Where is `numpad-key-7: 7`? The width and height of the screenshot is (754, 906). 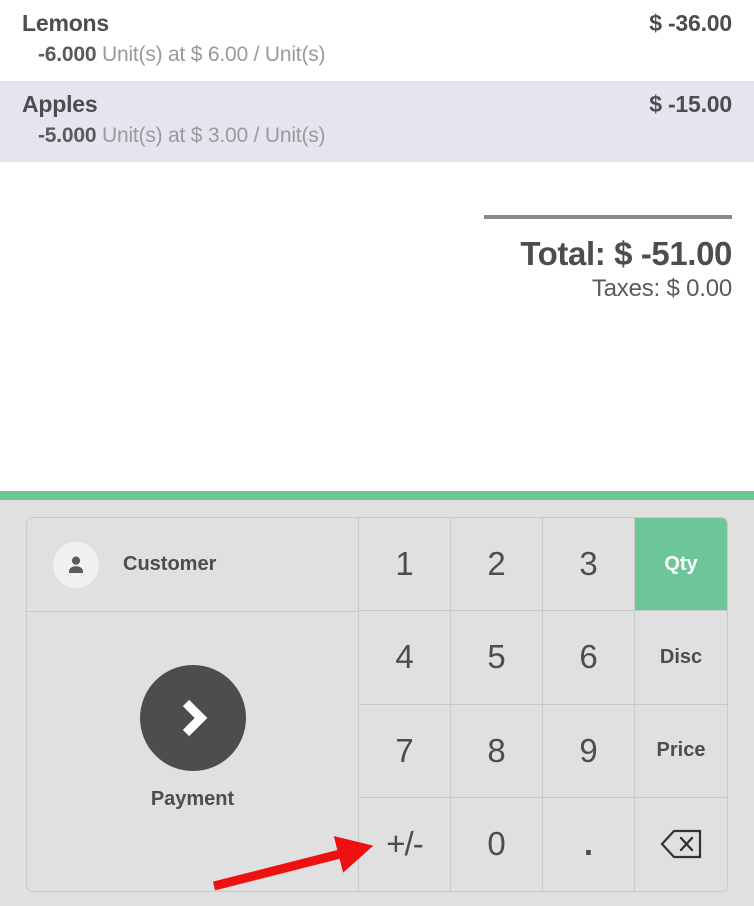 numpad-key-7: 7 is located at coordinates (405, 751).